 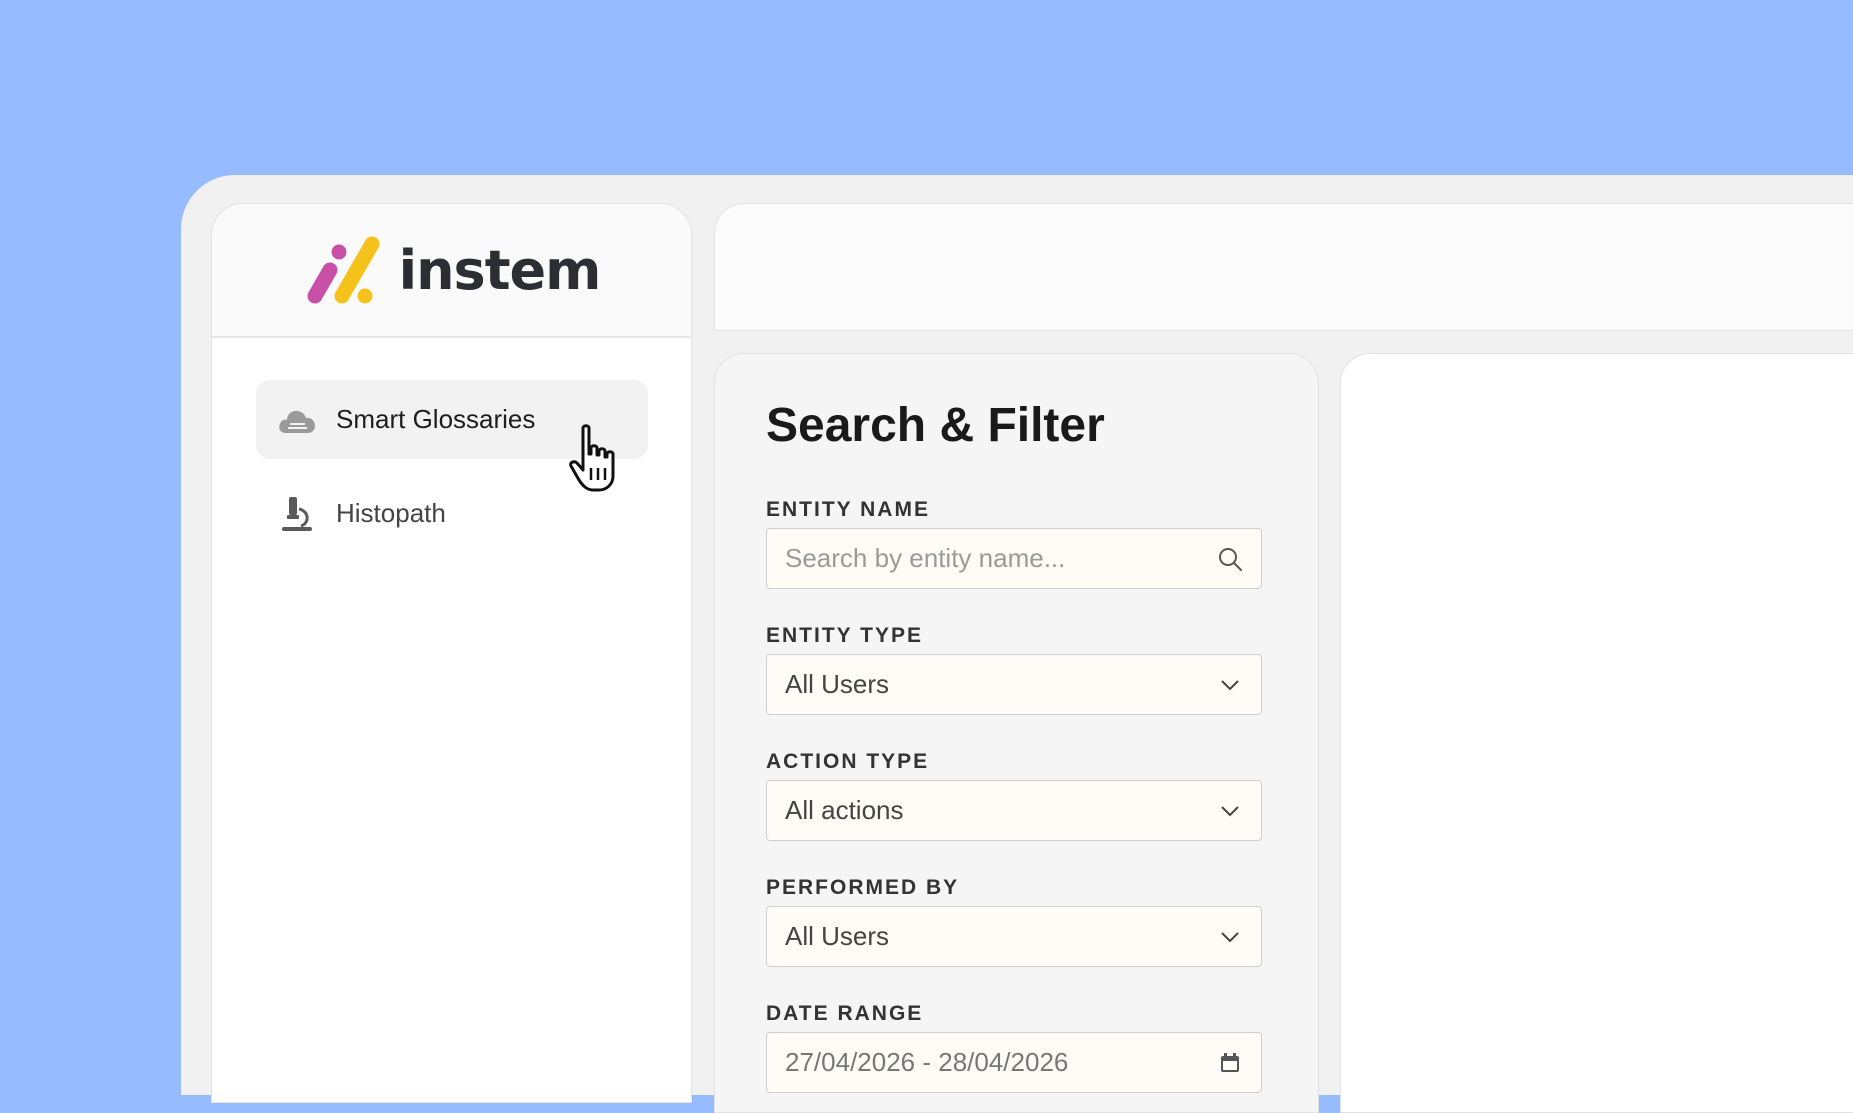 I want to click on entity-type-select: All Users, so click(x=1014, y=684).